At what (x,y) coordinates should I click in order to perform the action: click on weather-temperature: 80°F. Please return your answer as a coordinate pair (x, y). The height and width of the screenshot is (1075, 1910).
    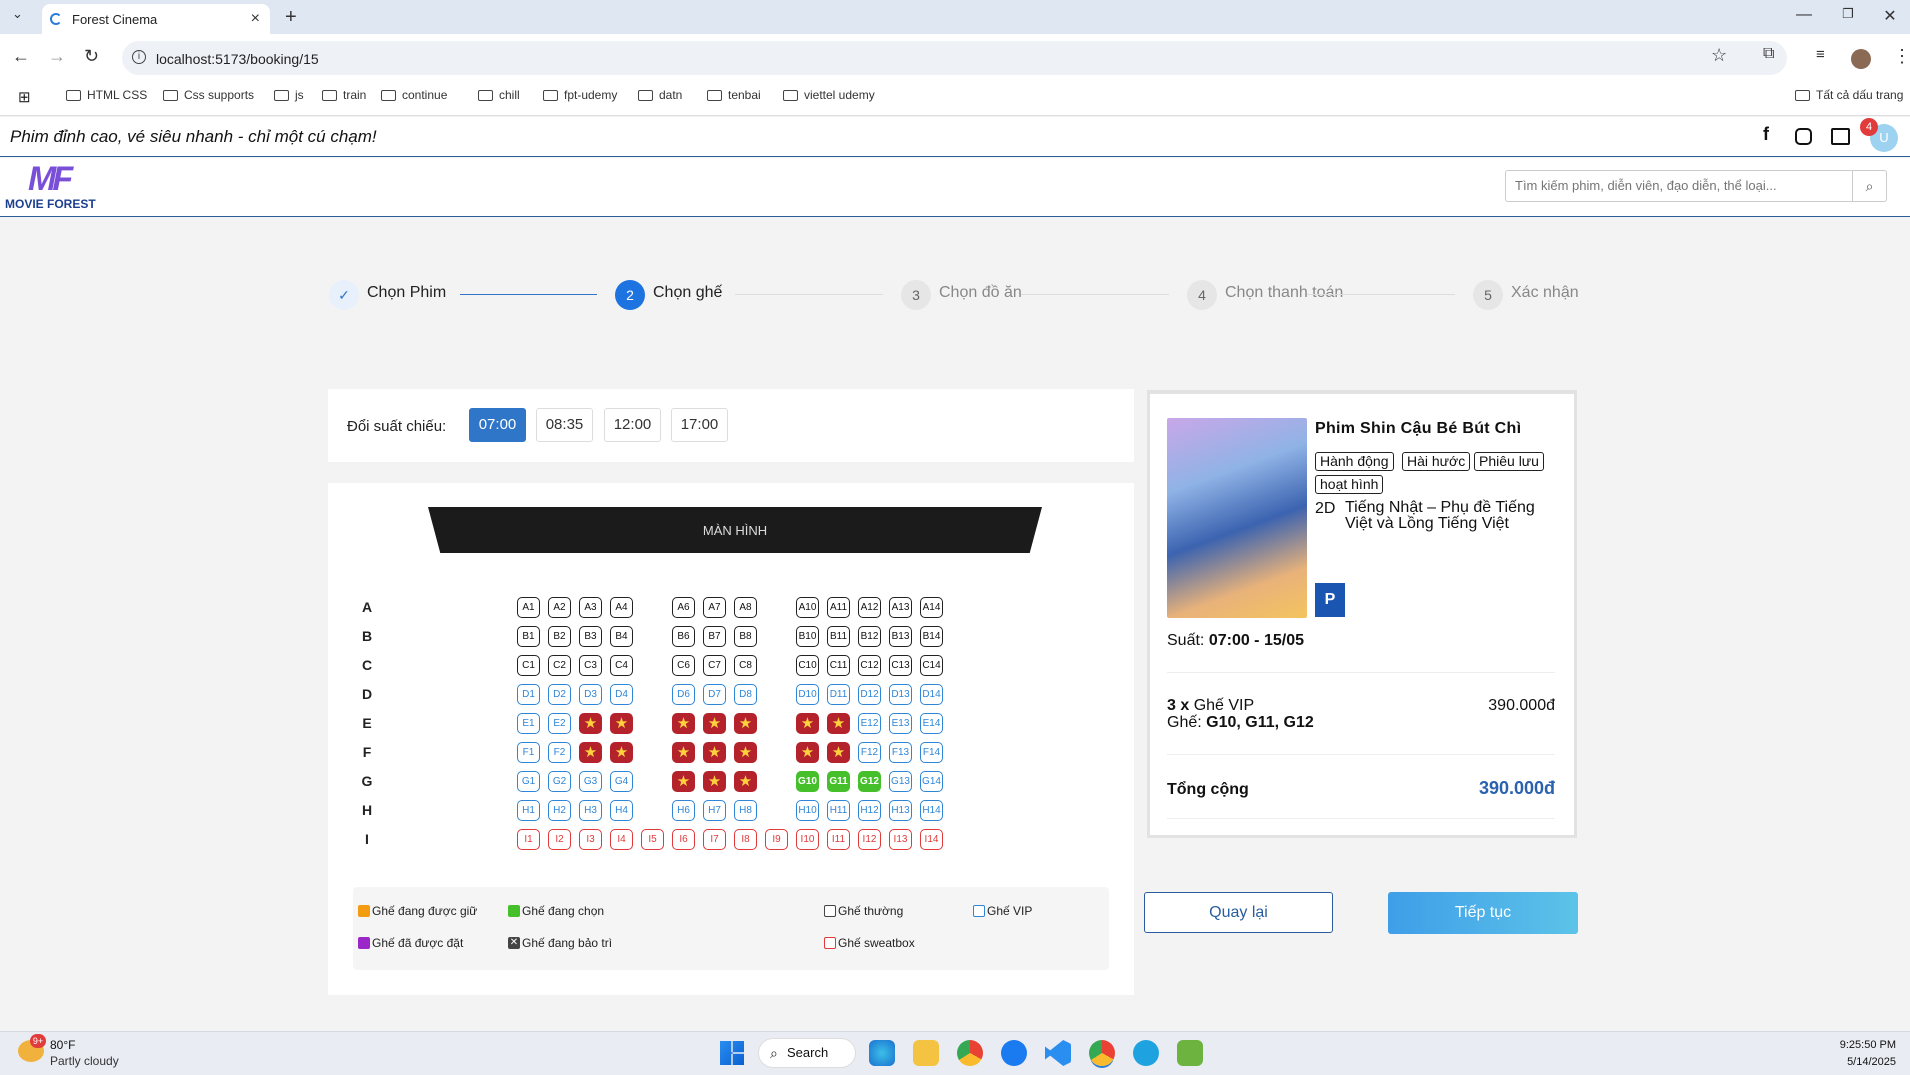
    Looking at the image, I should click on (62, 1045).